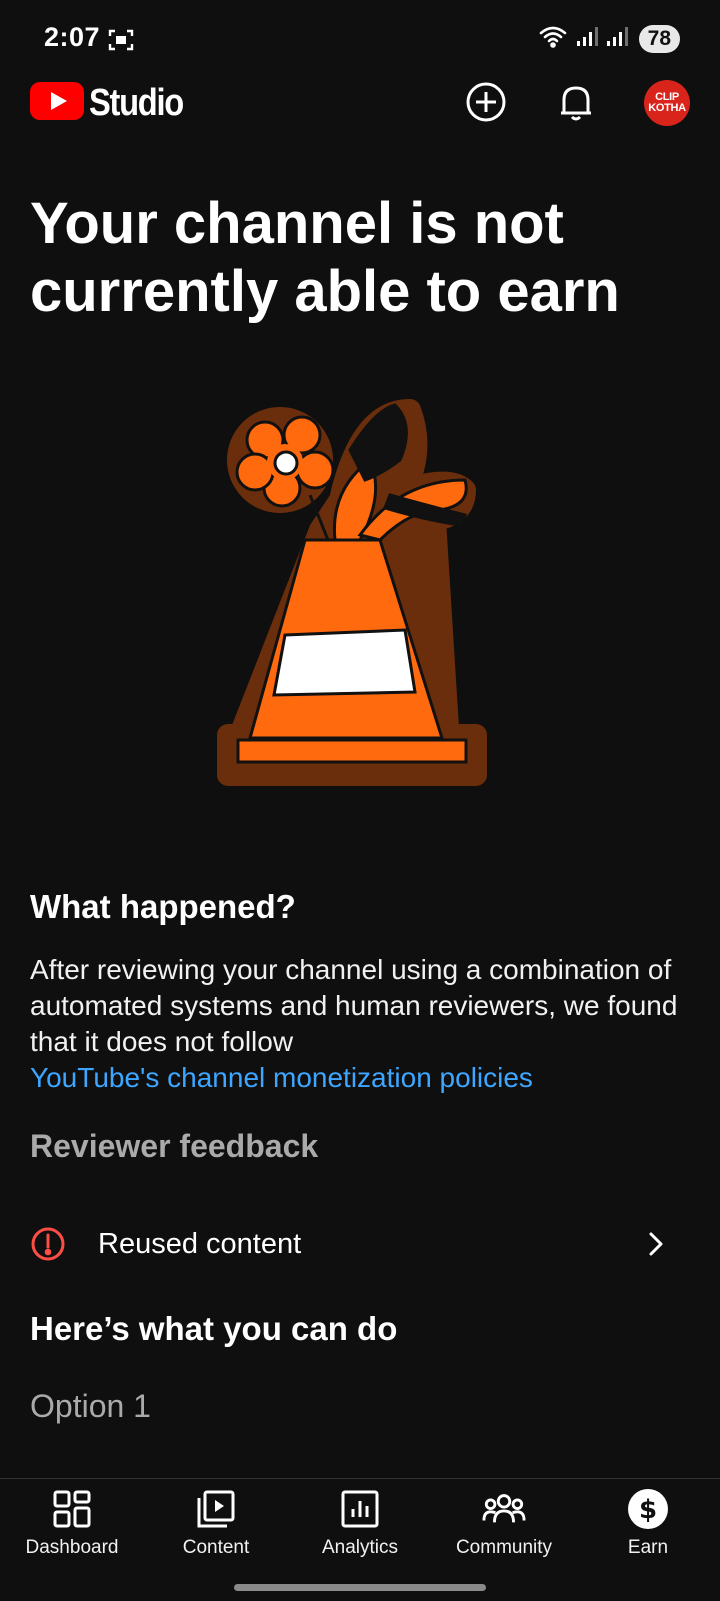 The height and width of the screenshot is (1601, 720). I want to click on earn-icon: $, so click(648, 1509).